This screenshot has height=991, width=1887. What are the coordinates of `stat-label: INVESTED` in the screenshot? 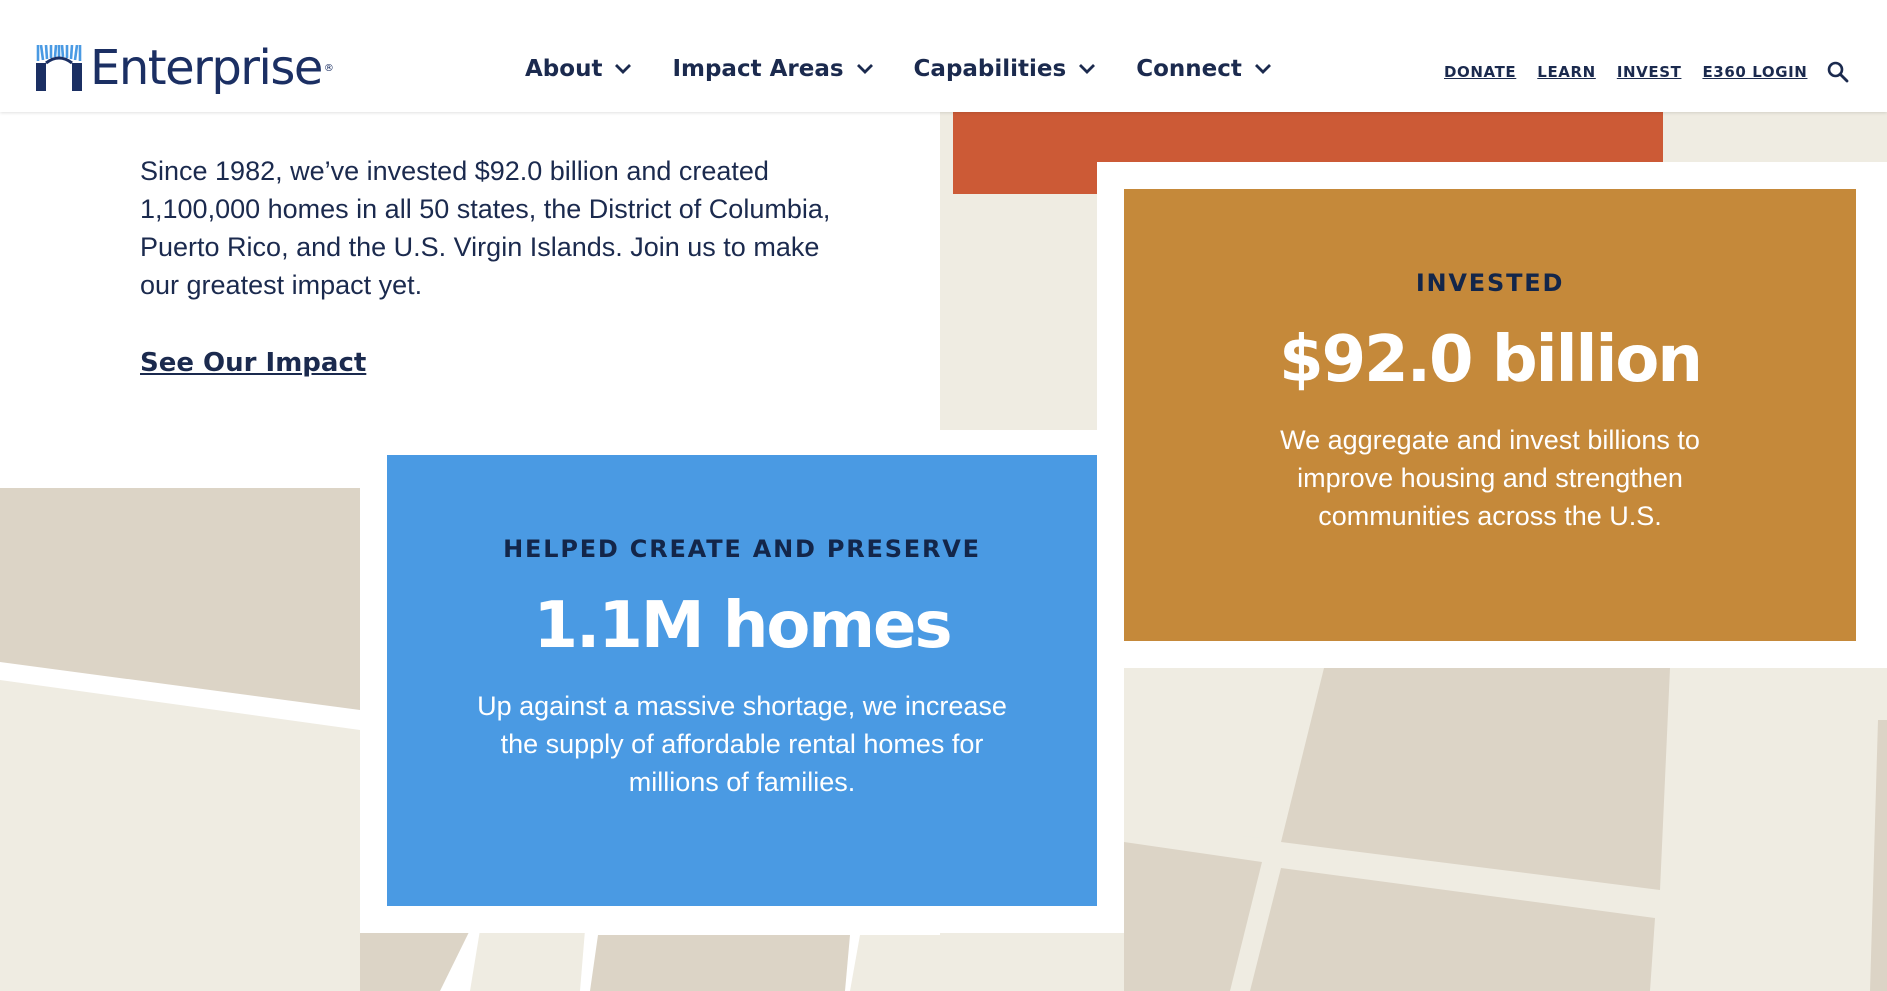 It's located at (1490, 283).